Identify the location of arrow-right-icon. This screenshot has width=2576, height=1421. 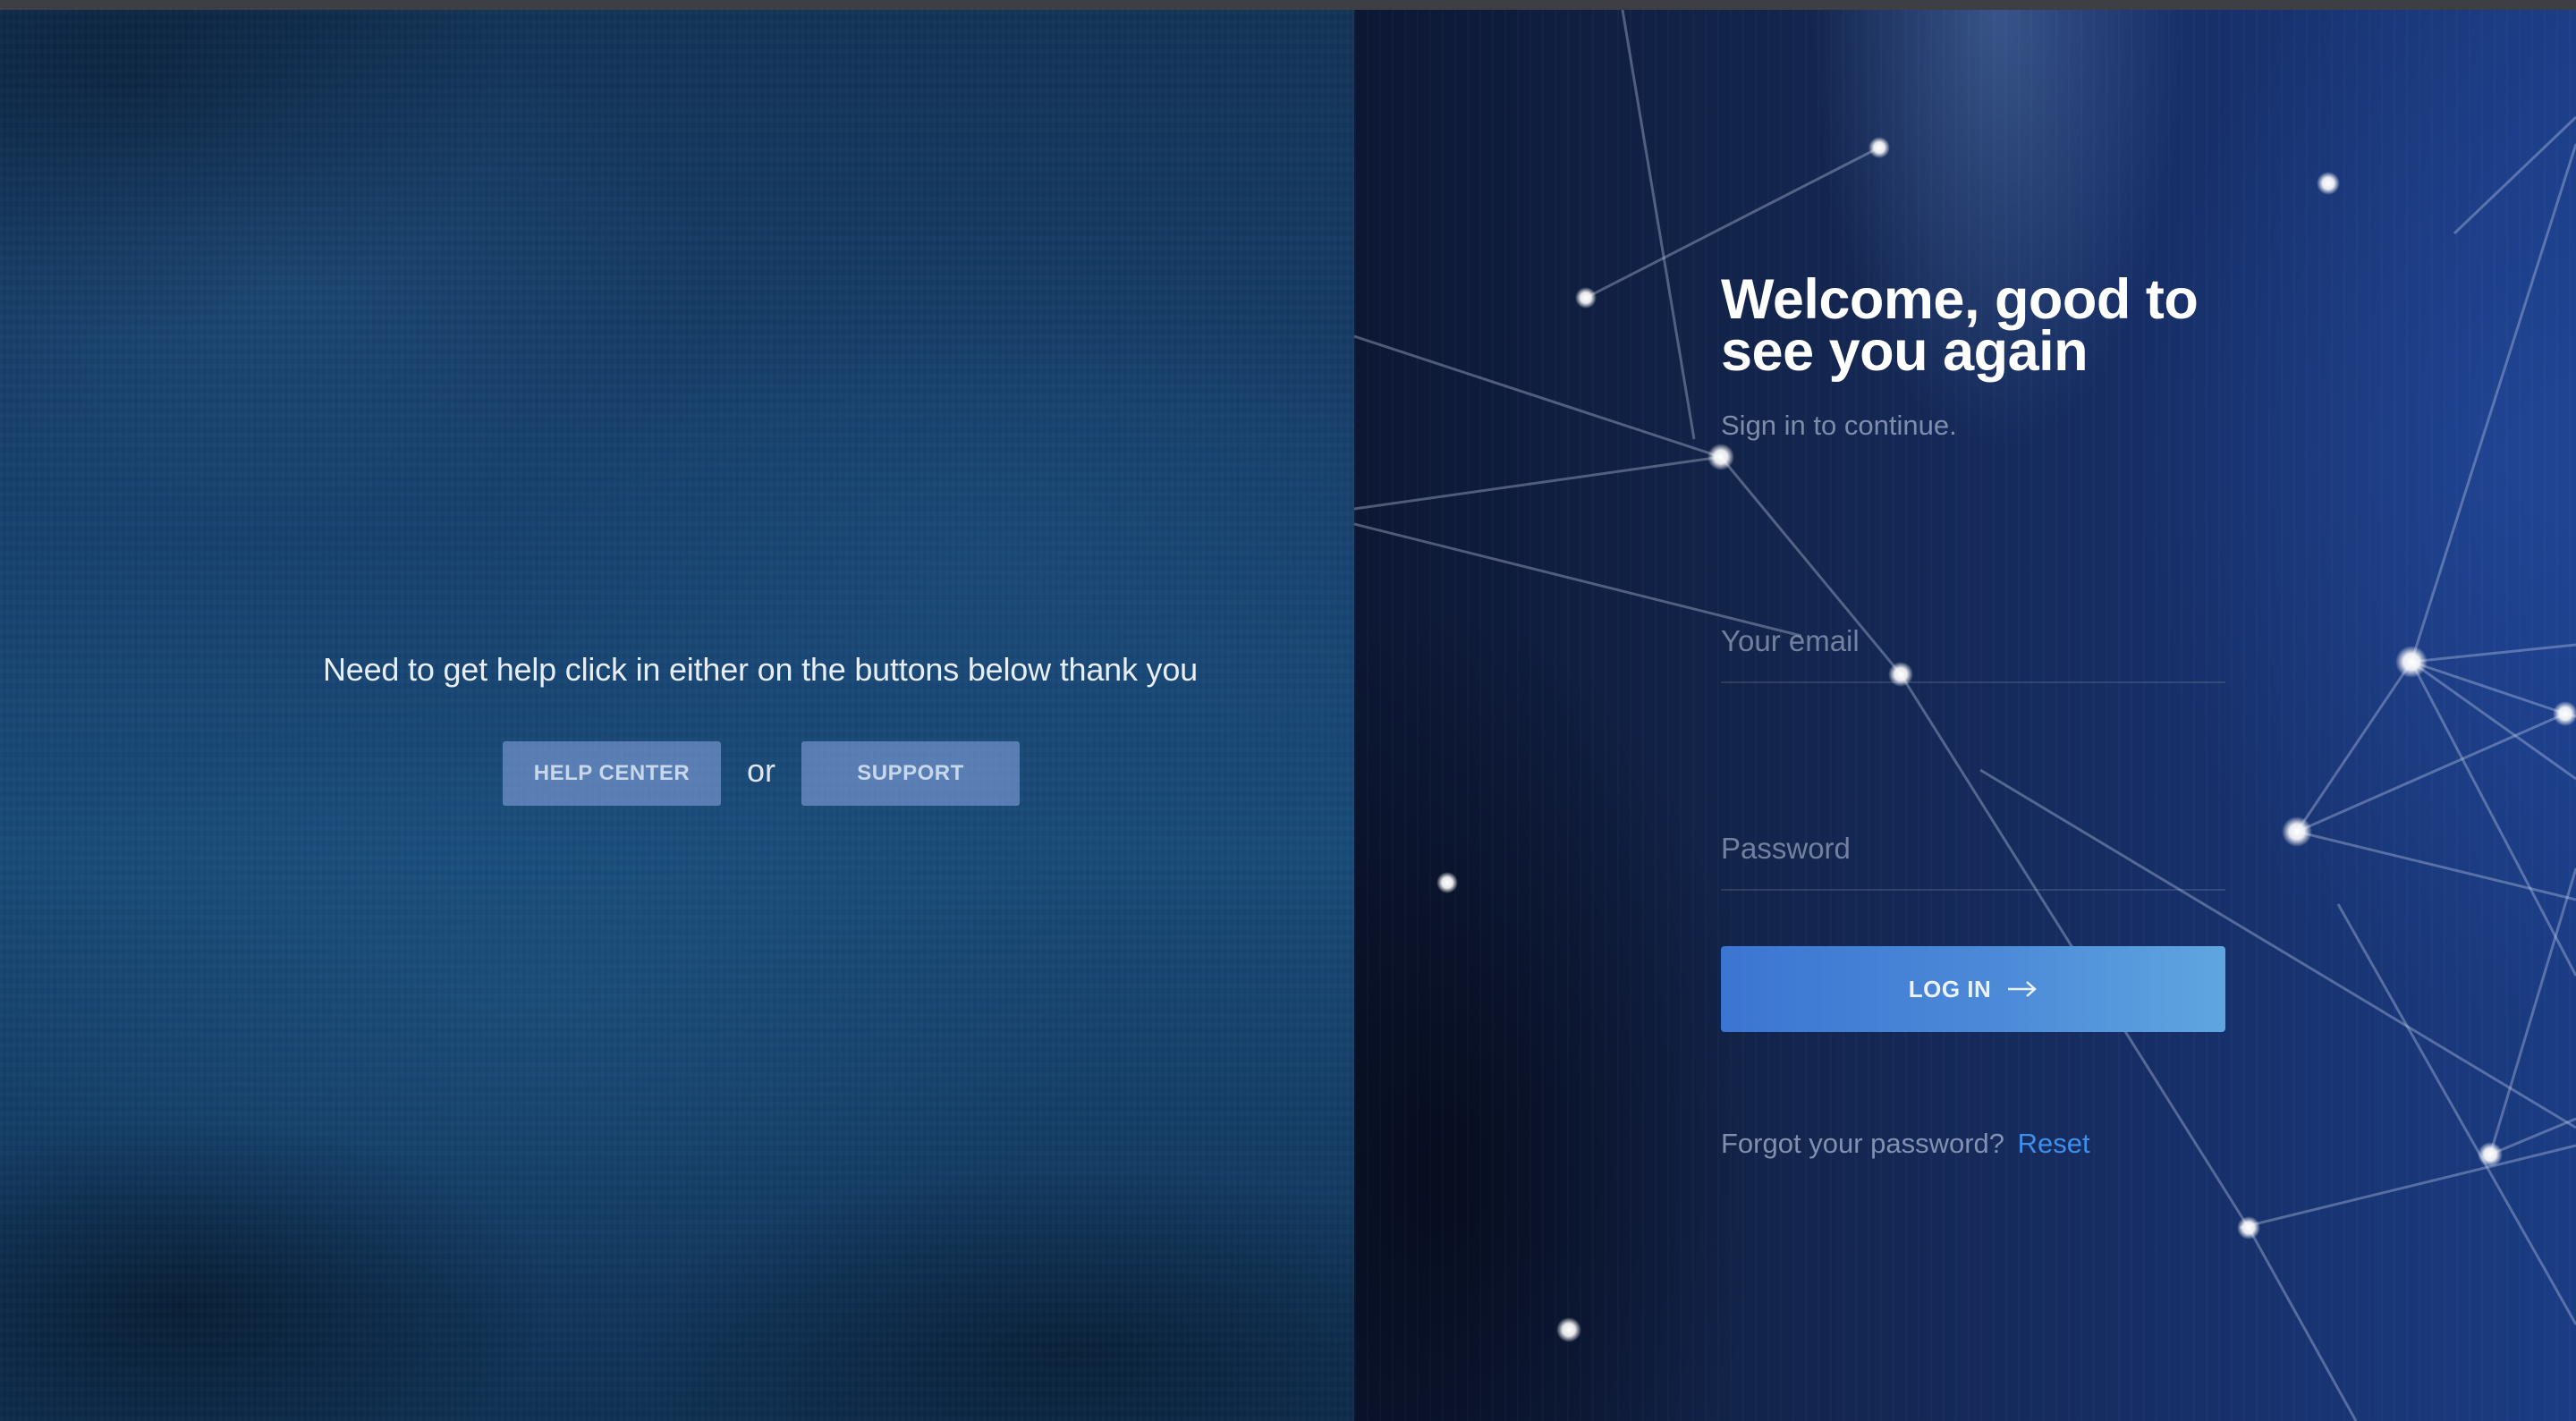
(2023, 989).